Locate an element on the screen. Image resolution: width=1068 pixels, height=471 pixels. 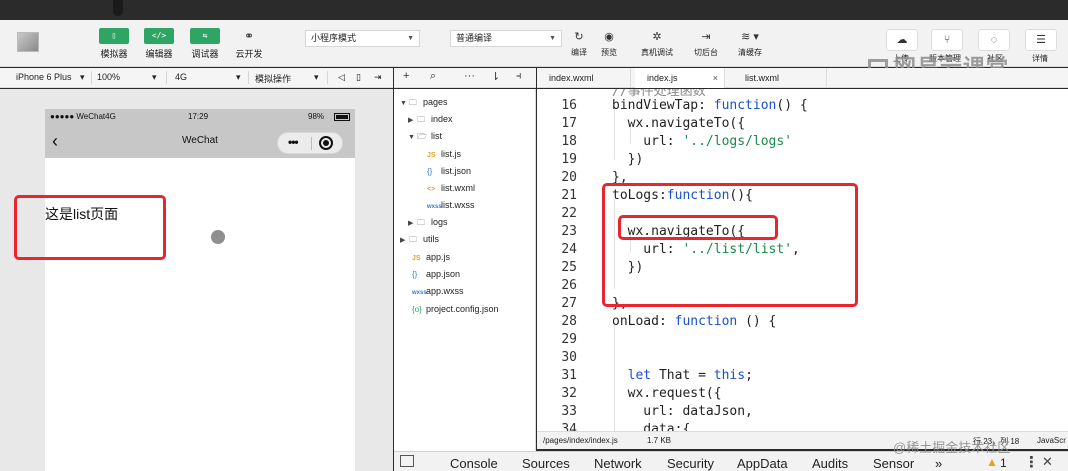
line-number: 26 is located at coordinates (569, 285).